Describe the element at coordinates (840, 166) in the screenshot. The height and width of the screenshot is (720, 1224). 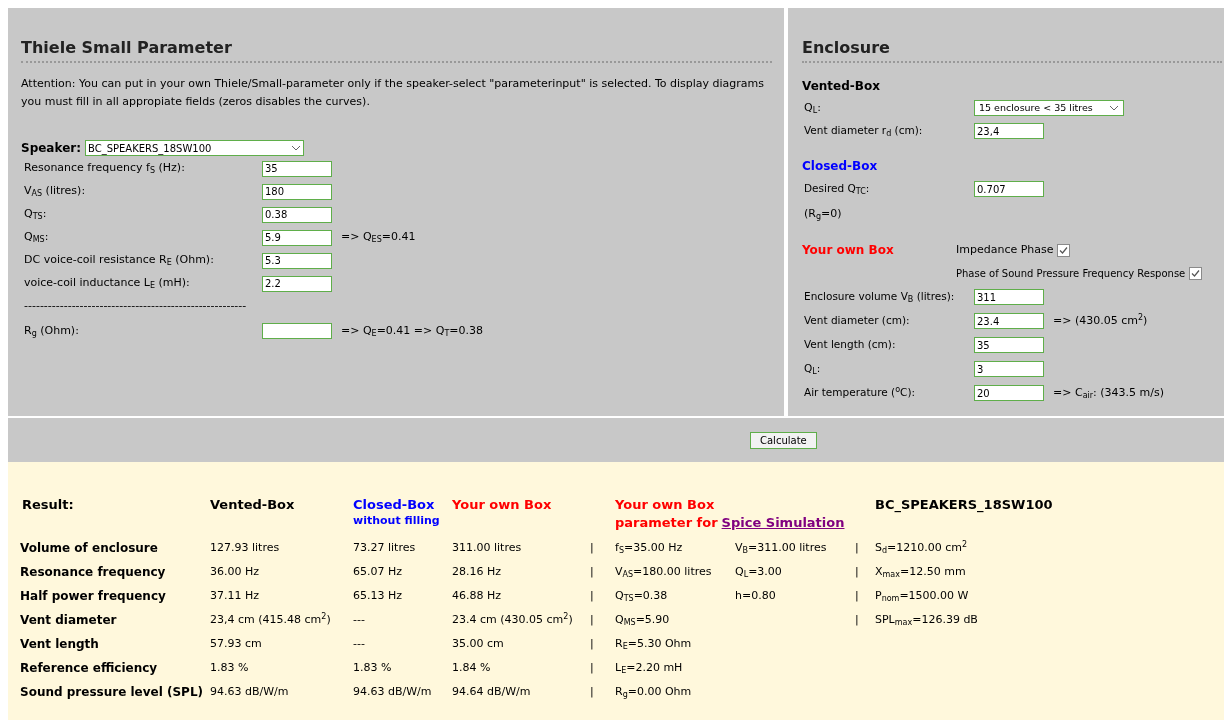
I see `box-heading: Closed-Box` at that location.